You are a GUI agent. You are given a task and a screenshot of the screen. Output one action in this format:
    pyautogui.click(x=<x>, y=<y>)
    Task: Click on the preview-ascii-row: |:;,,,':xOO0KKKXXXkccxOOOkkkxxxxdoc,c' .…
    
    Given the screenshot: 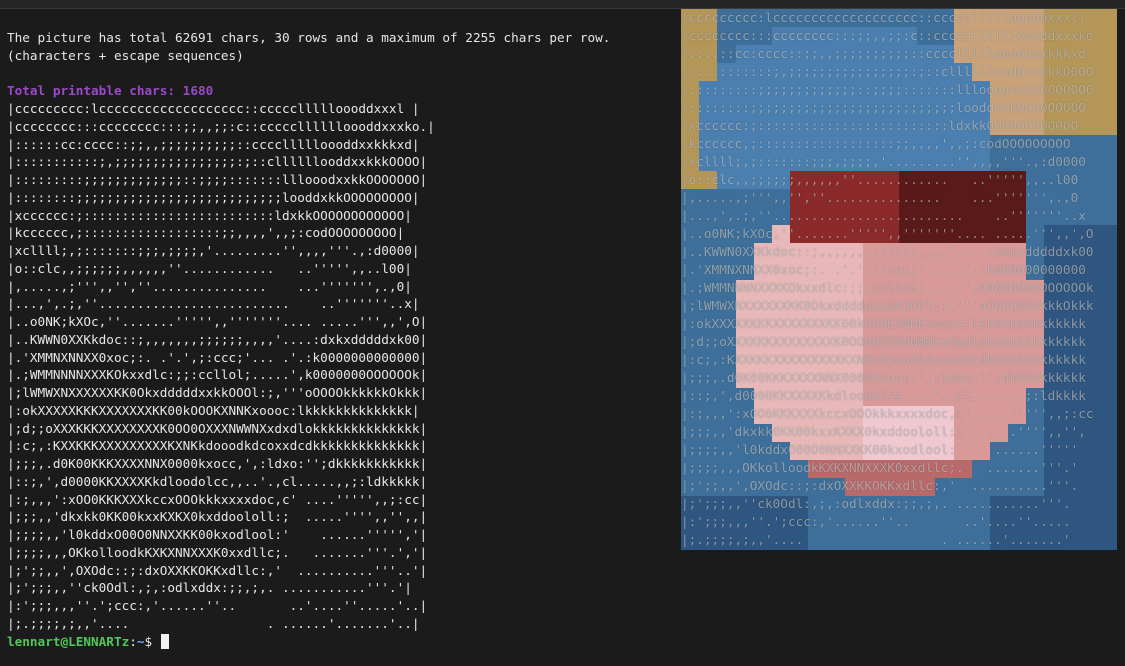 What is the action you would take?
    pyautogui.click(x=887, y=413)
    